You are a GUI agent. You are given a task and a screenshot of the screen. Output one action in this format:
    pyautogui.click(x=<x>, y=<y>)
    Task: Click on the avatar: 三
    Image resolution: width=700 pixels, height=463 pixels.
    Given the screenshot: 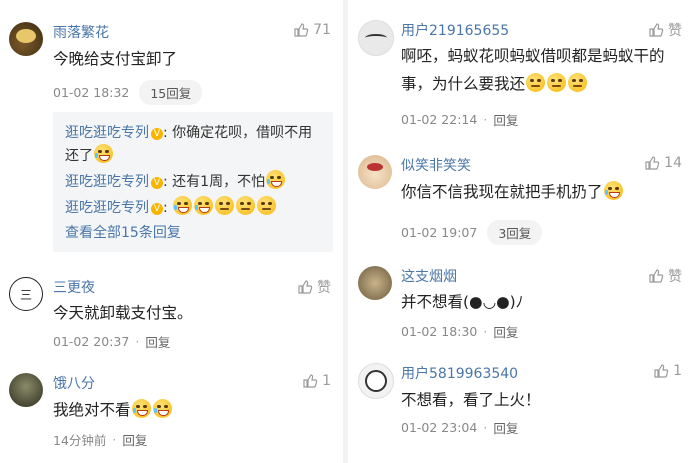 What is the action you would take?
    pyautogui.click(x=26, y=294)
    